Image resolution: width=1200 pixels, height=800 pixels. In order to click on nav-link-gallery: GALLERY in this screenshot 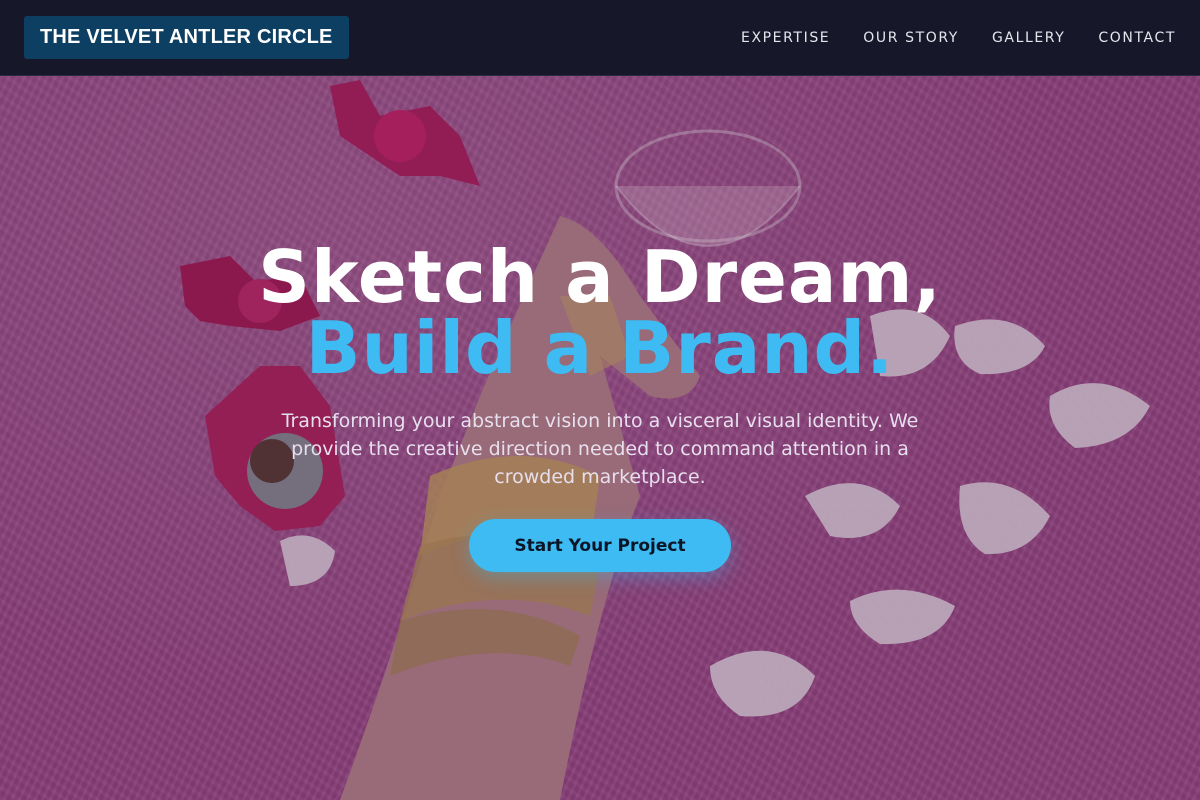, I will do `click(1028, 38)`.